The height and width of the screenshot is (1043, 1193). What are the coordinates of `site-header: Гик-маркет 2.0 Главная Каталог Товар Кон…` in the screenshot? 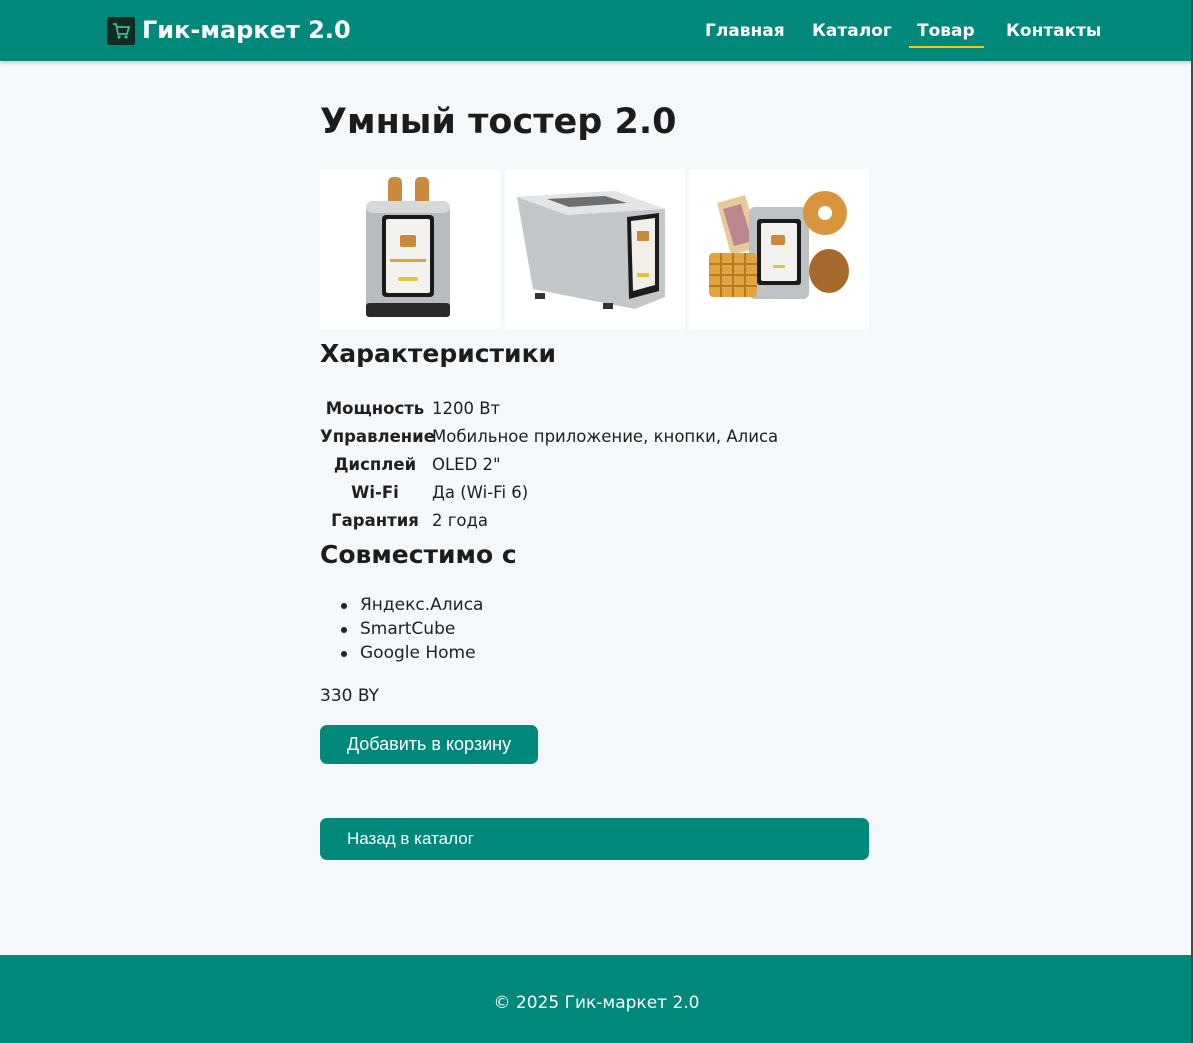 It's located at (596, 30).